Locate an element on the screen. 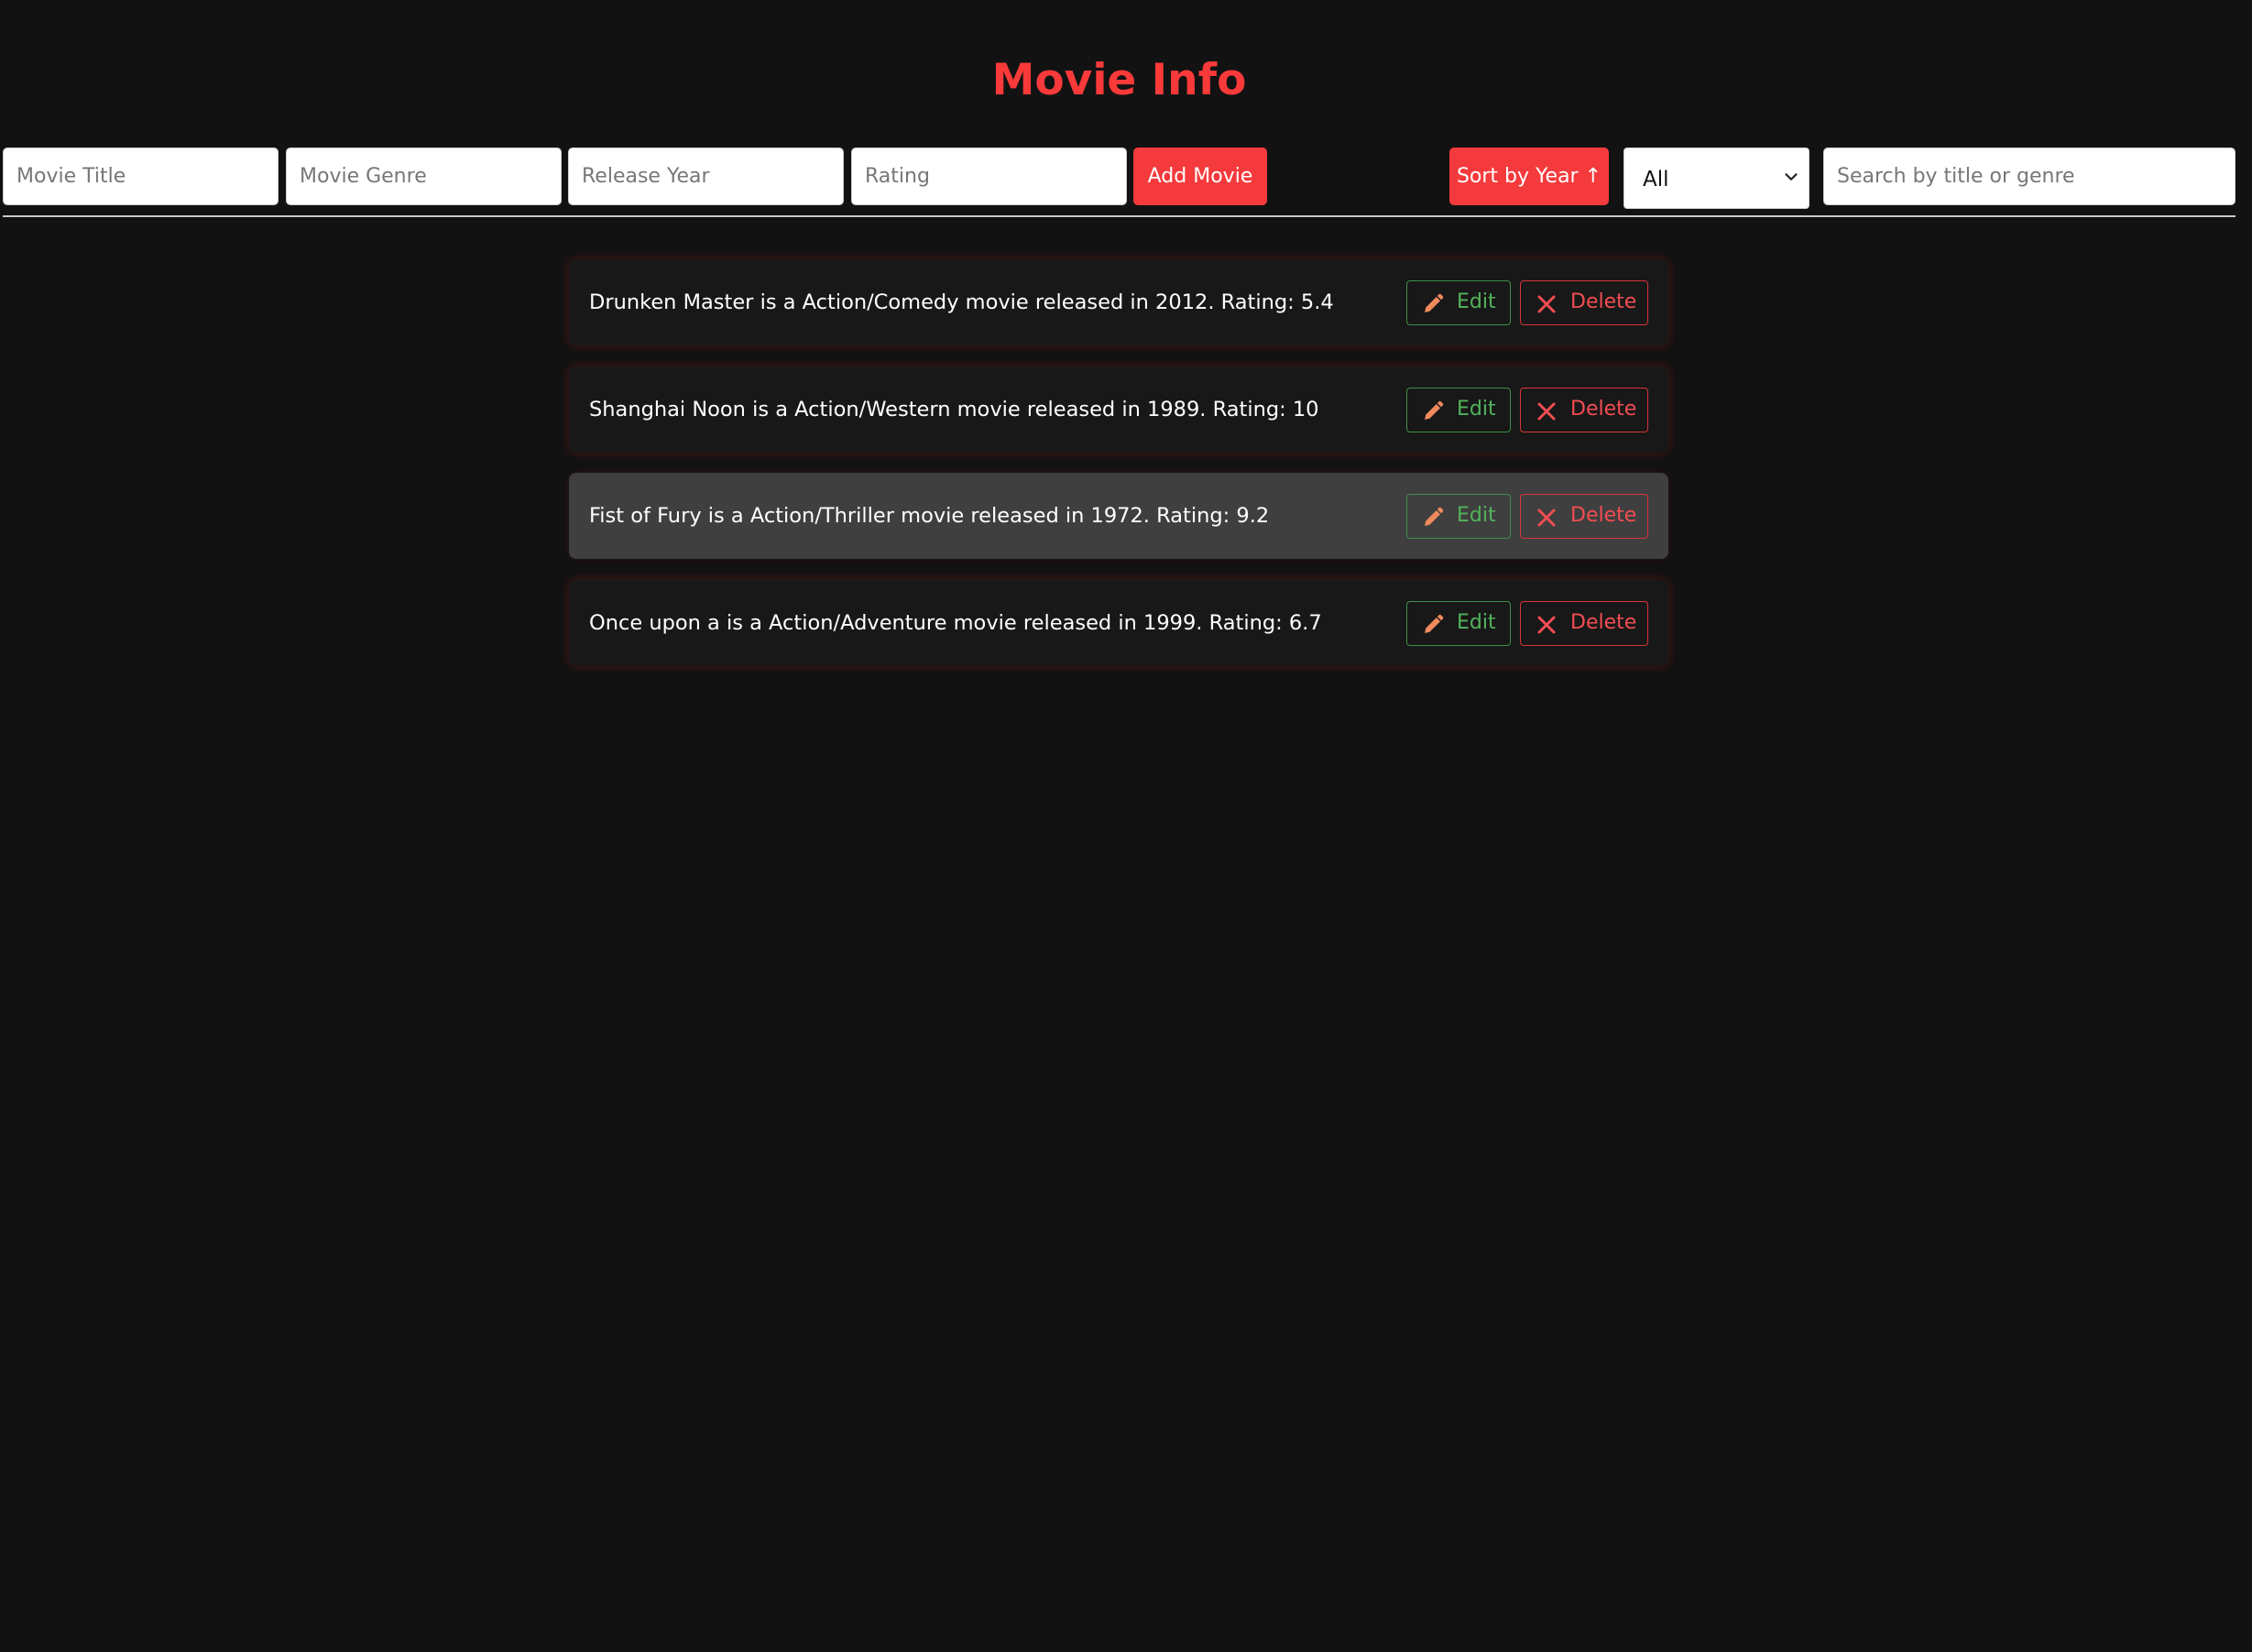 This screenshot has width=2252, height=1652. toolbar: Add Movie Sort by Year ↑ All is located at coordinates (1119, 178).